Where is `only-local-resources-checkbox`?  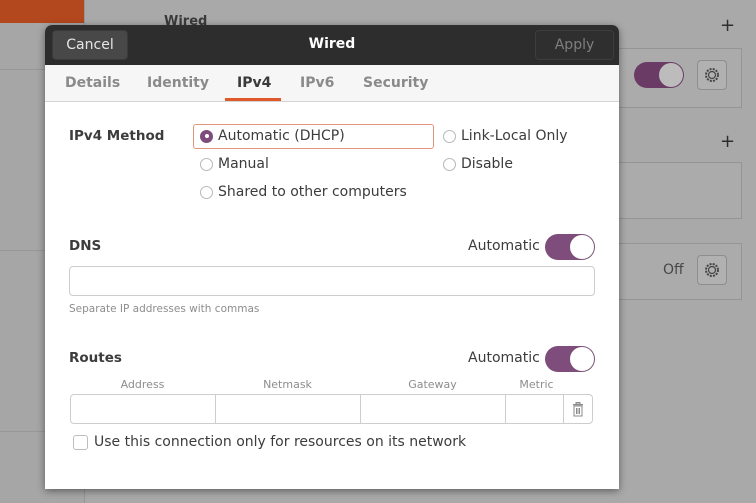 only-local-resources-checkbox is located at coordinates (80, 442).